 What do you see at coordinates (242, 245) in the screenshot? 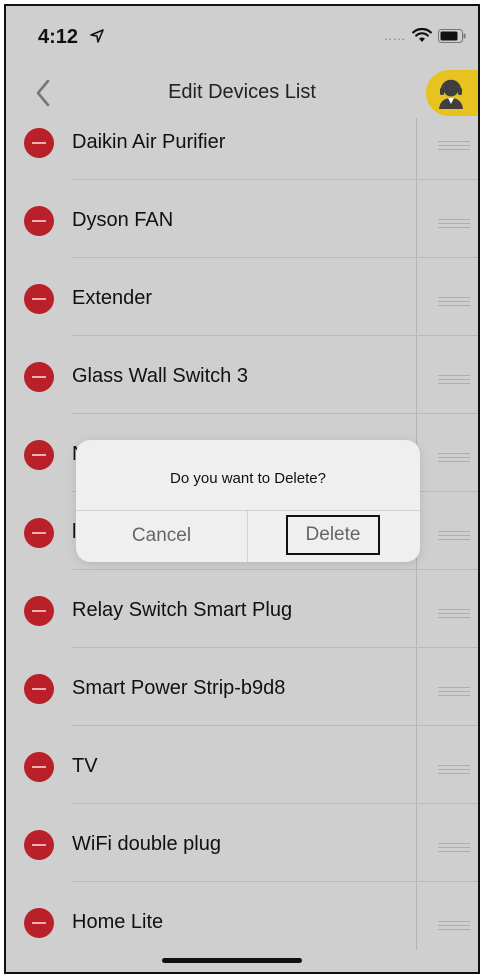
I see `device-row: Dyson FAN` at bounding box center [242, 245].